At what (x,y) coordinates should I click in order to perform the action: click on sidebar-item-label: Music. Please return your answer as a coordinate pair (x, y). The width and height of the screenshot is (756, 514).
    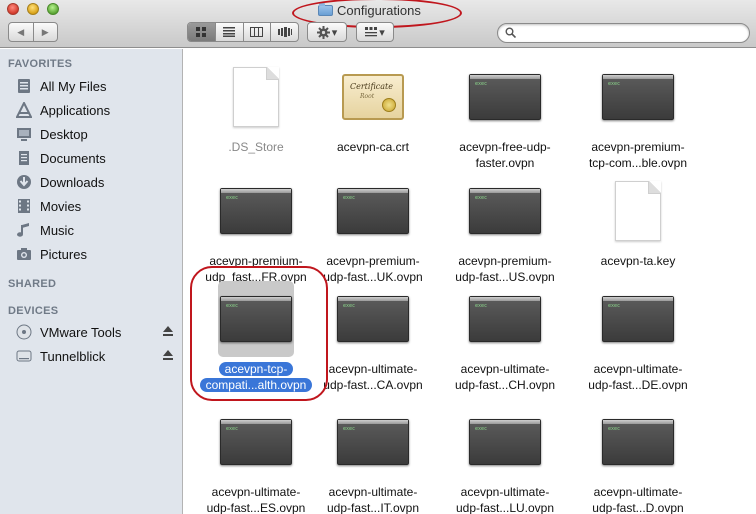
    Looking at the image, I should click on (57, 230).